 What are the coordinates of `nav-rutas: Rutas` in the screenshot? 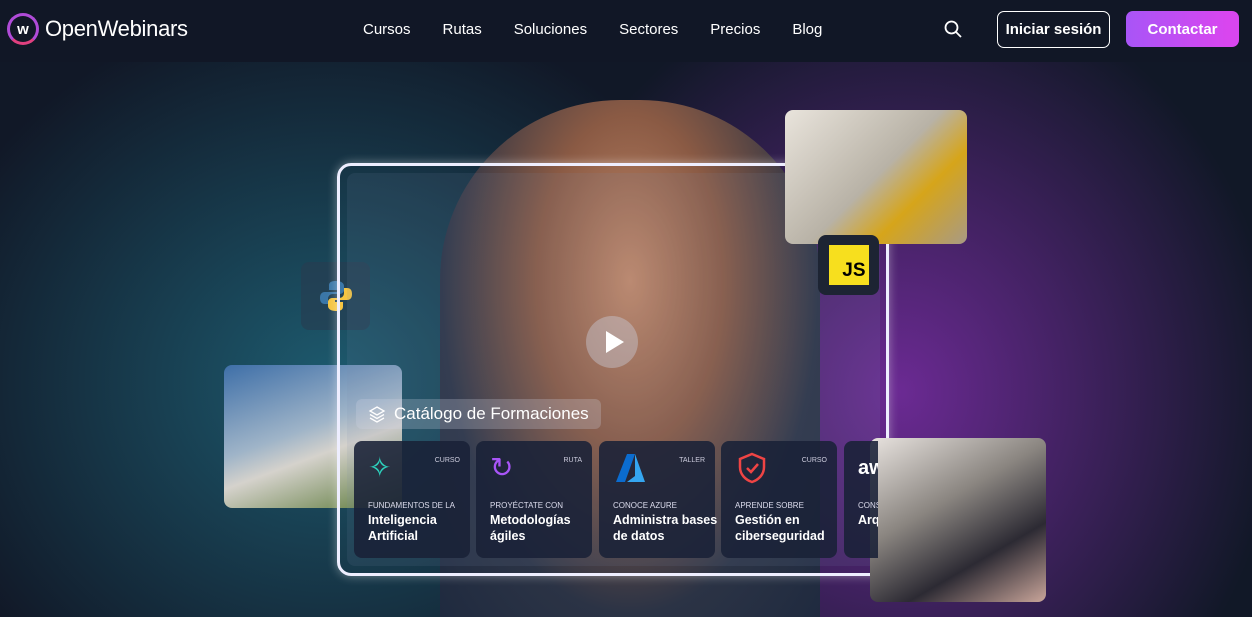 It's located at (462, 29).